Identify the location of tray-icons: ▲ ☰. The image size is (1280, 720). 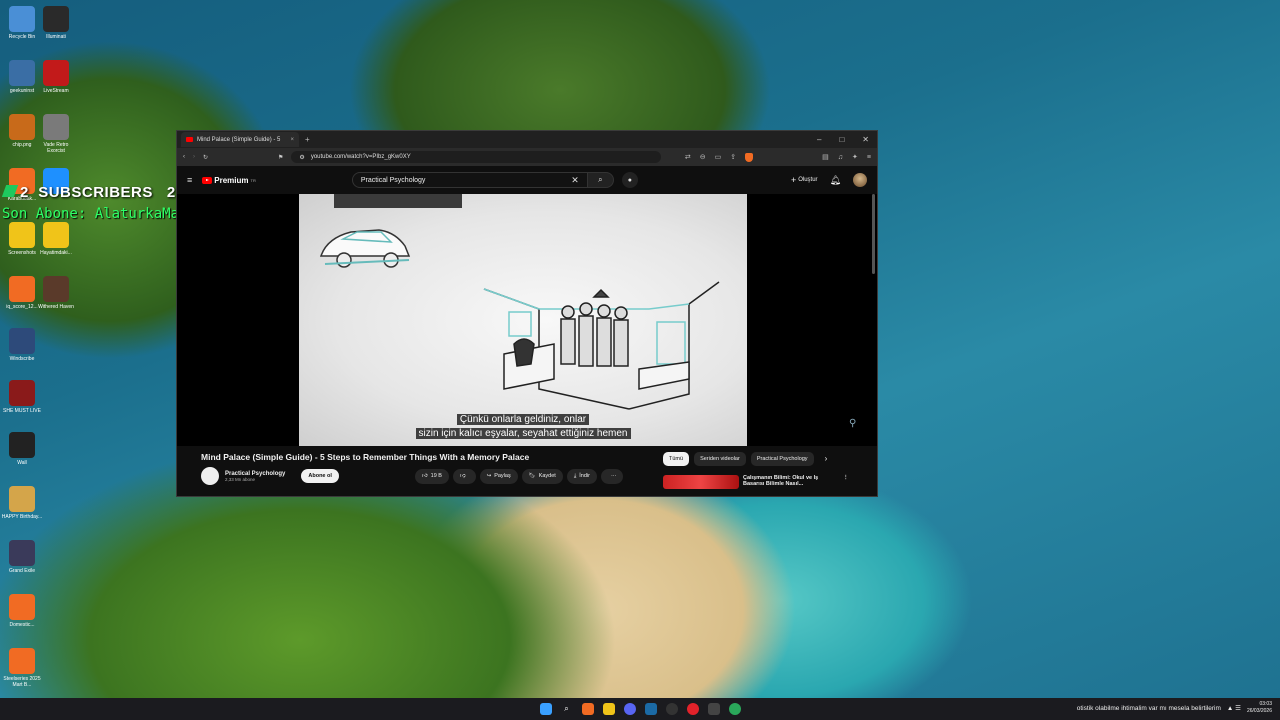
(1234, 708).